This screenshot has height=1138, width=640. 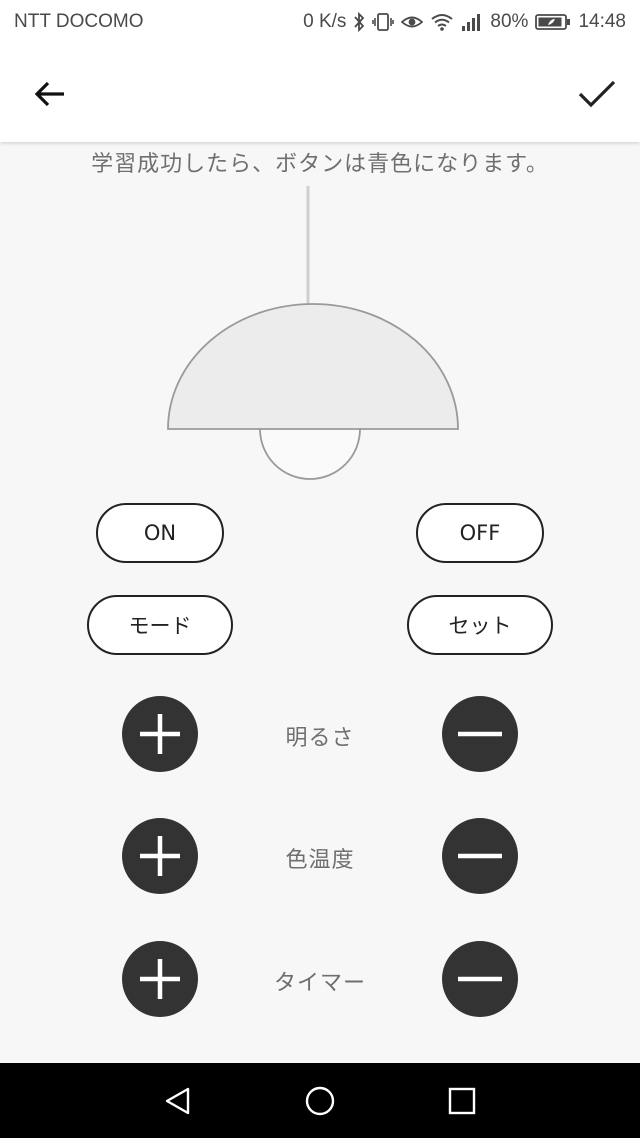 I want to click on signal-icon, so click(x=472, y=22).